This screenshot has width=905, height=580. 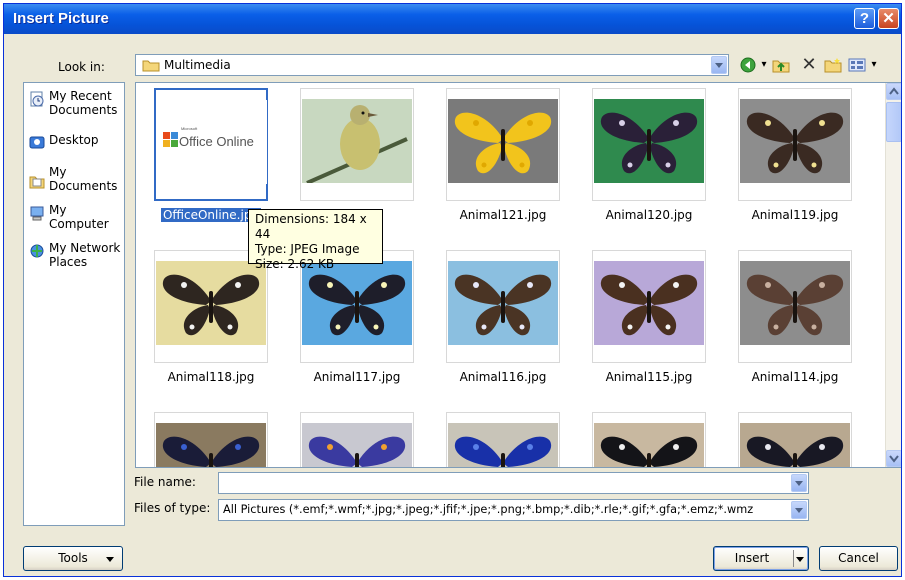 What do you see at coordinates (81, 67) in the screenshot?
I see `look-in-label: Look in:` at bounding box center [81, 67].